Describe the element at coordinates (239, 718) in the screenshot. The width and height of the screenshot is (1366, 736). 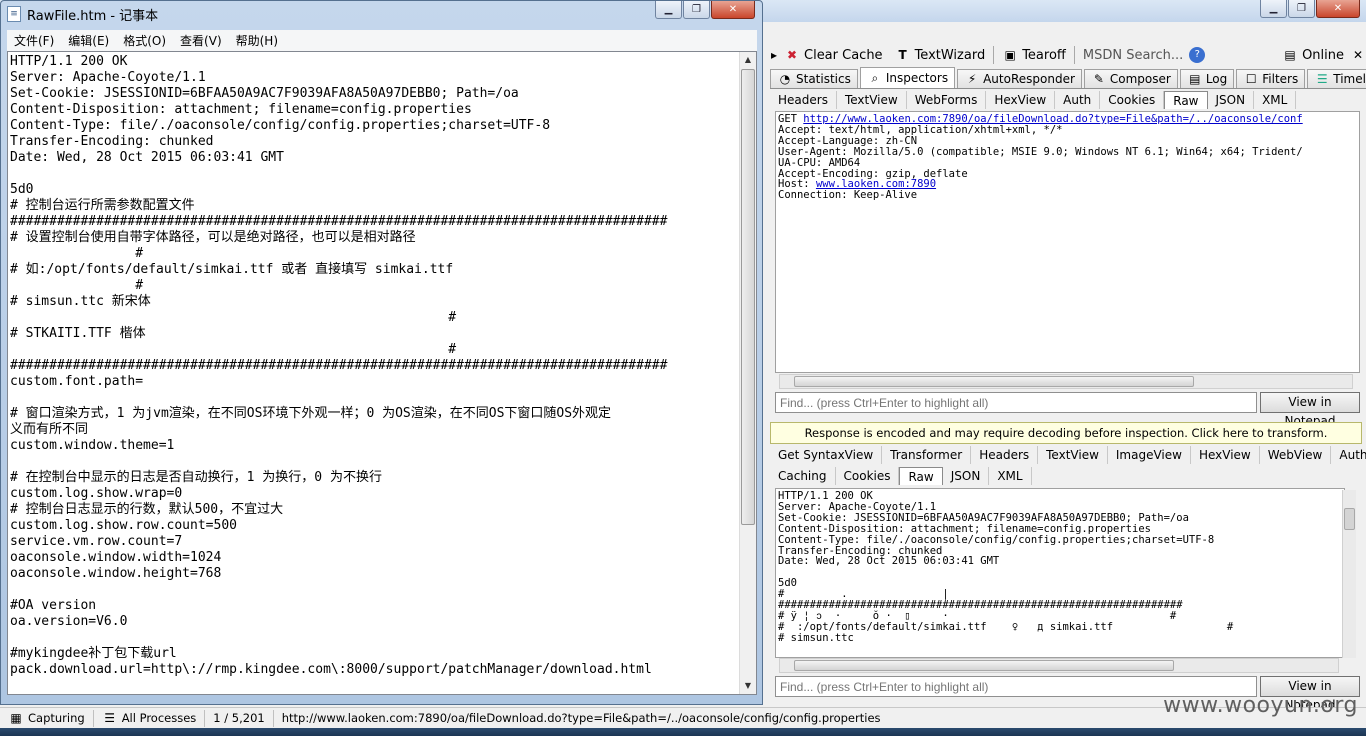
I see `session-count: 1 / 5,201` at that location.